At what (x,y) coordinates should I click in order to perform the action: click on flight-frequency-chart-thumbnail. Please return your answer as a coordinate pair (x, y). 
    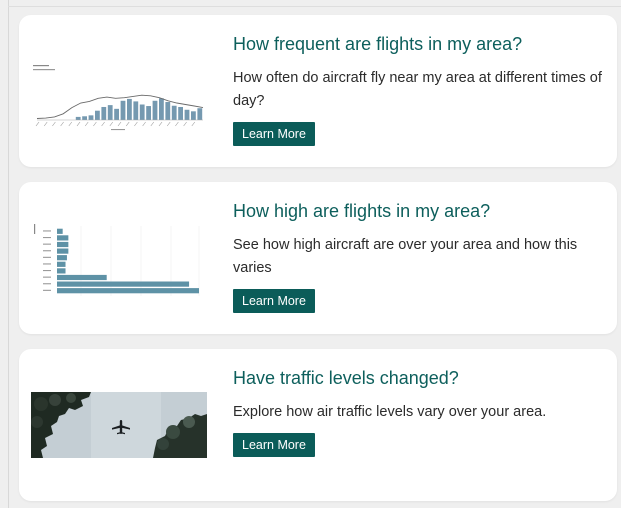
    Looking at the image, I should click on (118, 98).